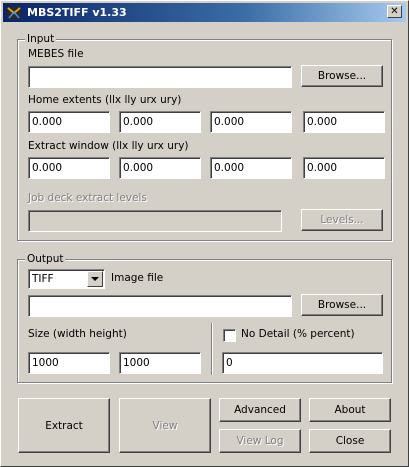 This screenshot has width=409, height=467. Describe the element at coordinates (212, 349) in the screenshot. I see `output-separator` at that location.